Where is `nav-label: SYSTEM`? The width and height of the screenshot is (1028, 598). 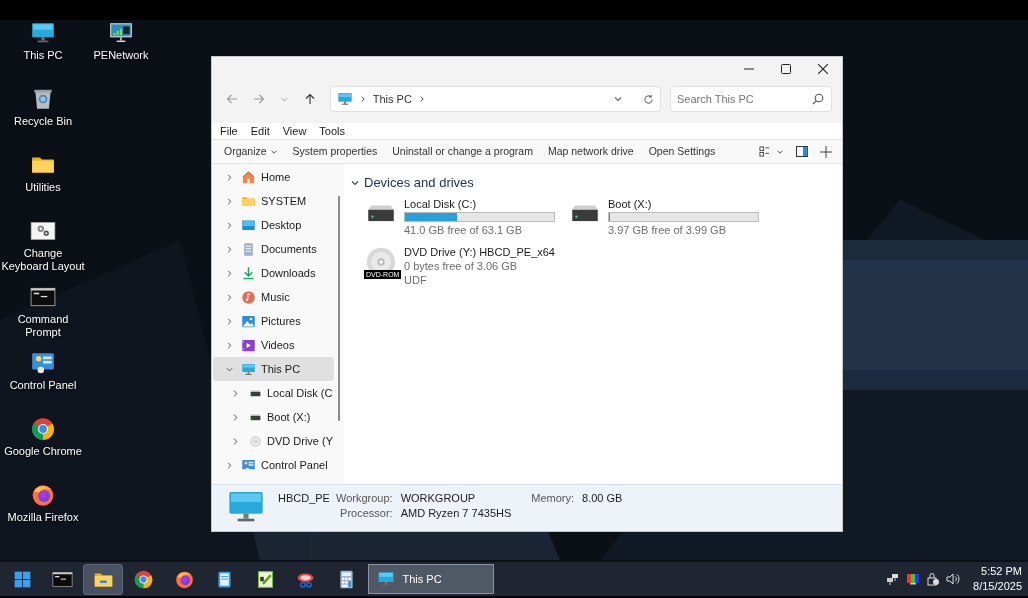
nav-label: SYSTEM is located at coordinates (284, 201).